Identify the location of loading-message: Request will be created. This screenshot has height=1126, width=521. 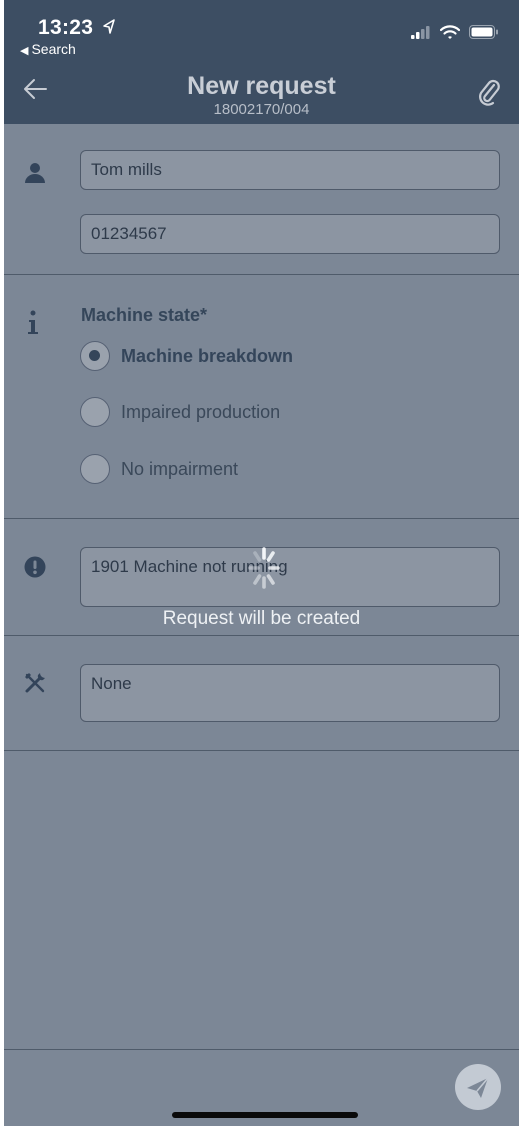
(261, 618).